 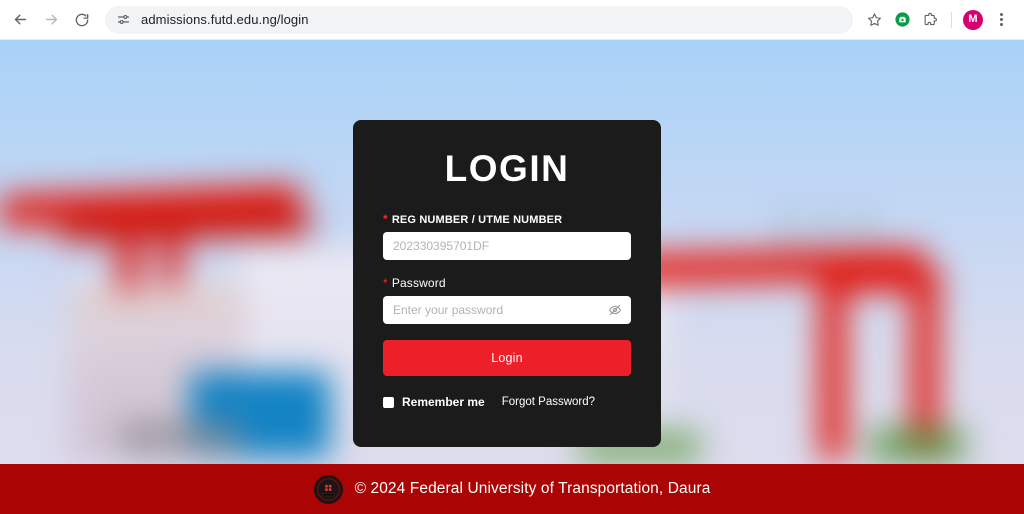 I want to click on login-submit-button: Login, so click(x=507, y=358).